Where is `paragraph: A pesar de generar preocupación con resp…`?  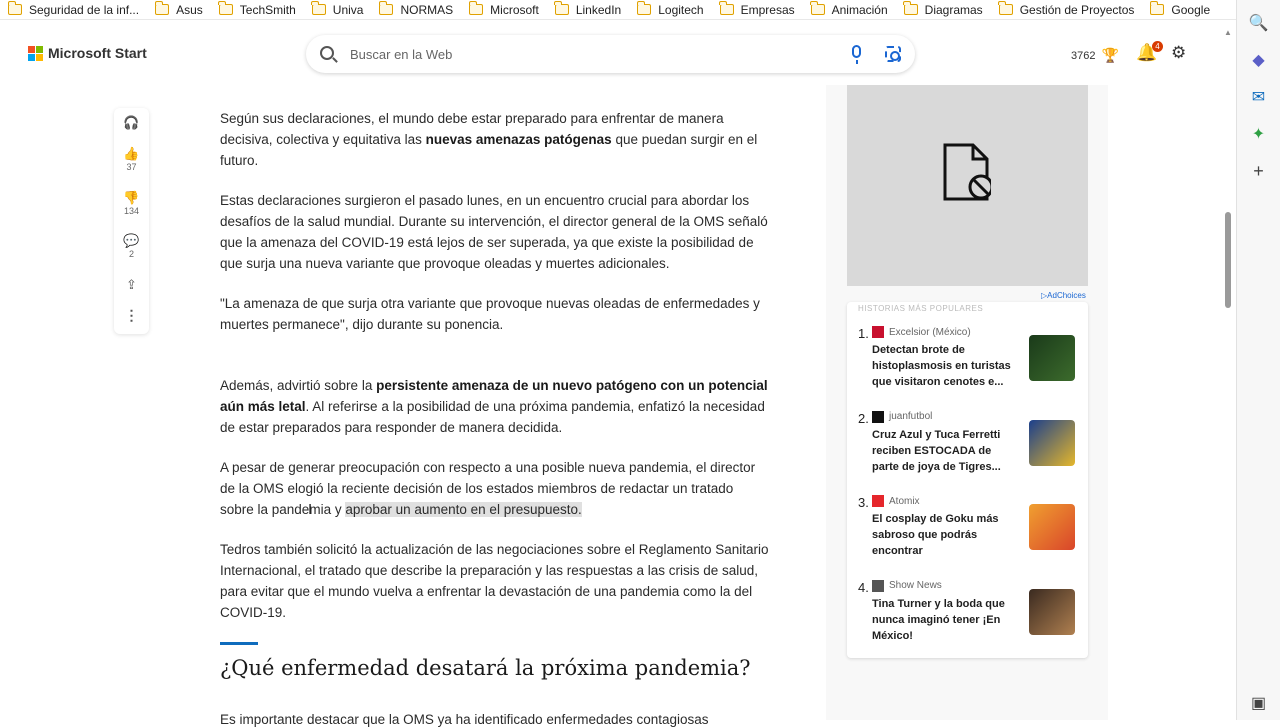 paragraph: A pesar de generar preocupación con resp… is located at coordinates (488, 488).